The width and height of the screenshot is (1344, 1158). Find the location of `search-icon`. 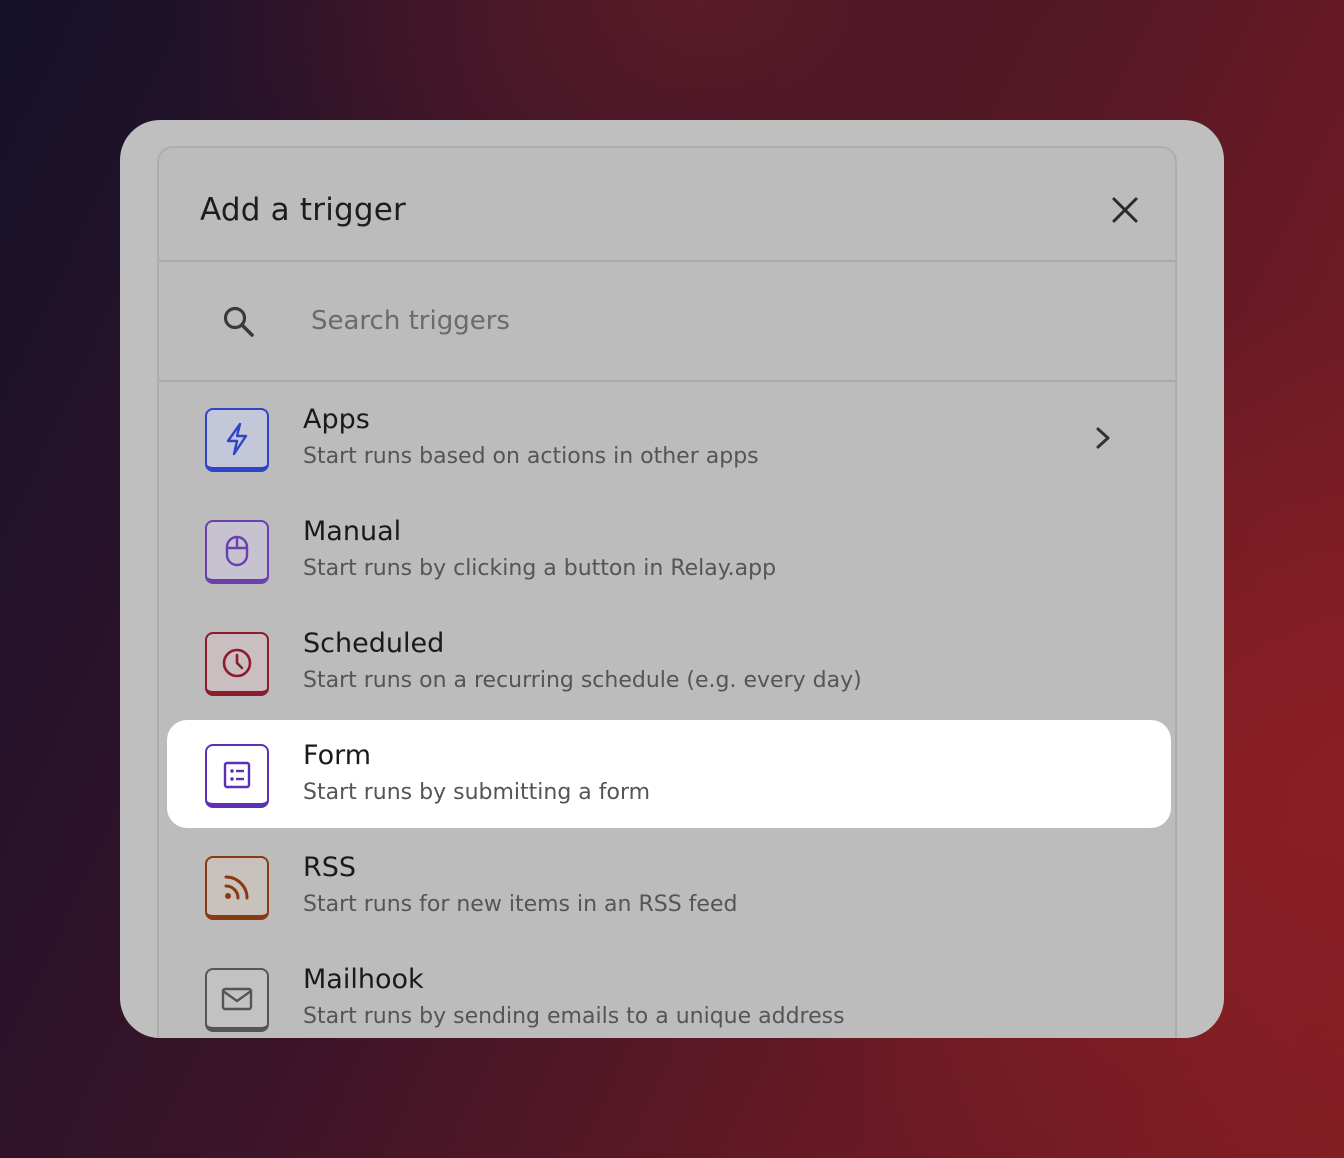

search-icon is located at coordinates (238, 321).